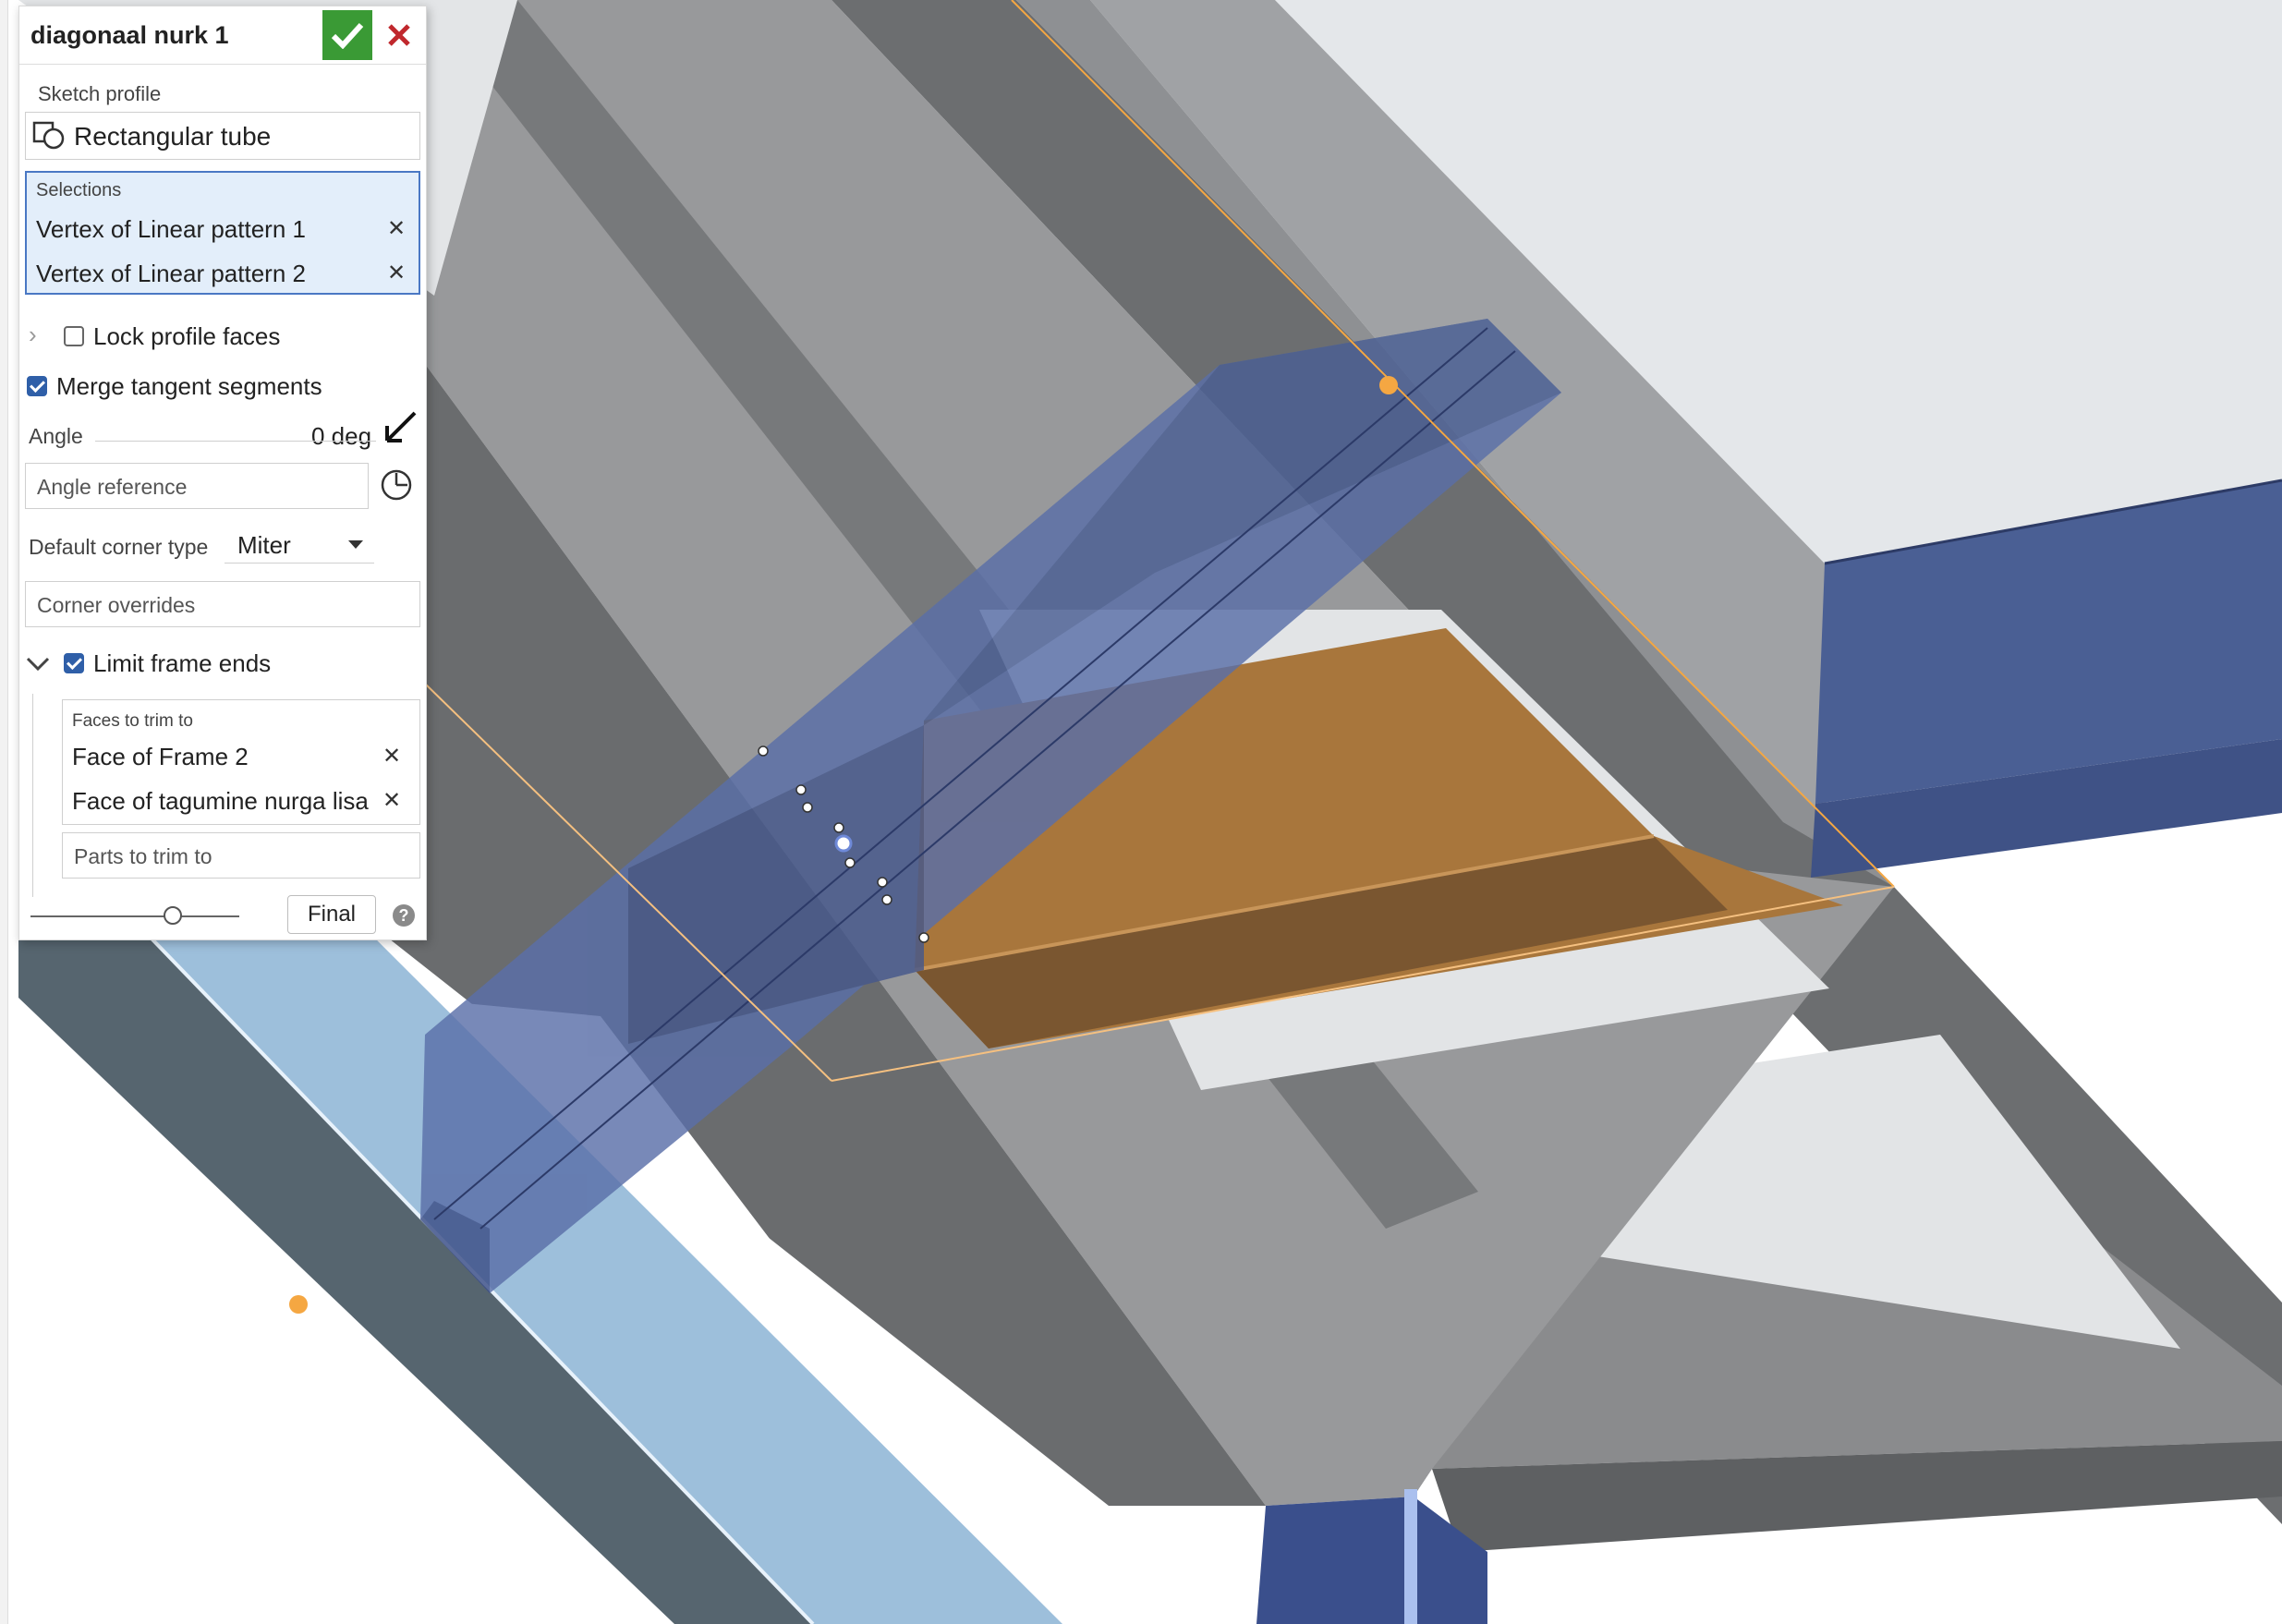 This screenshot has width=2282, height=1624. What do you see at coordinates (355, 544) in the screenshot?
I see `chevron-down-icon` at bounding box center [355, 544].